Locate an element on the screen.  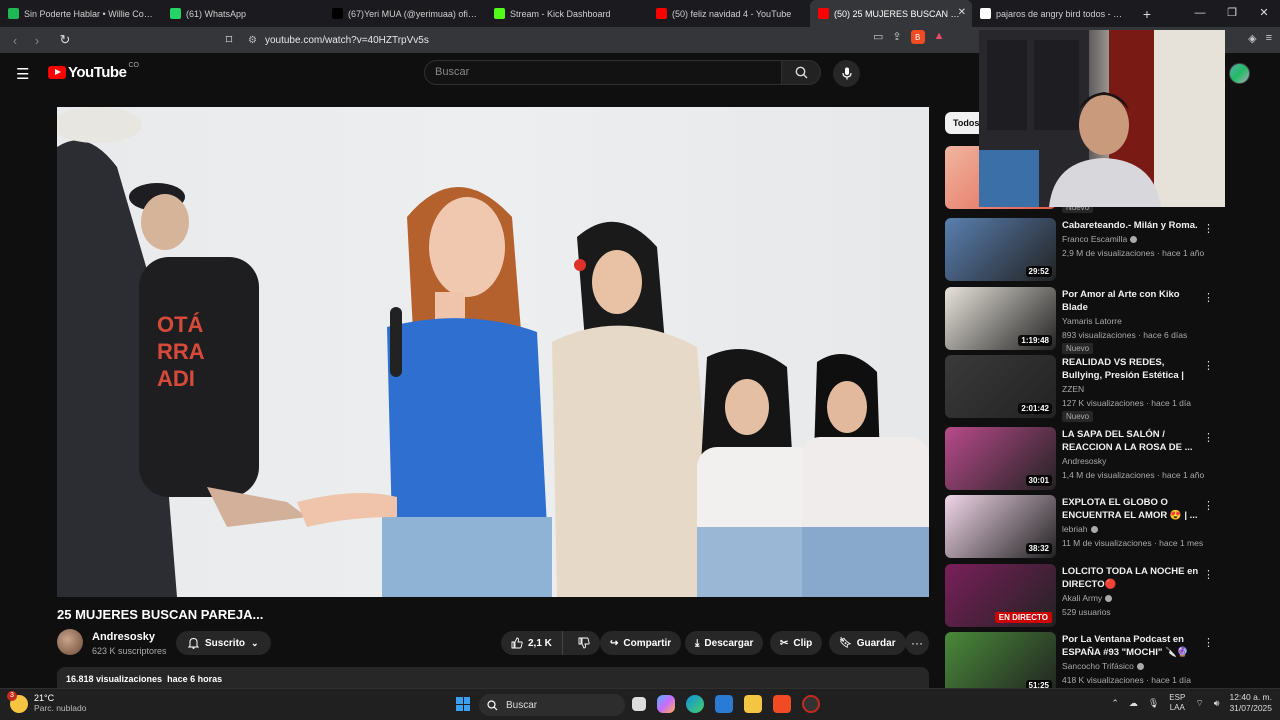
browser-tab: (61) WhatsApp is located at coordinates (243, 13).